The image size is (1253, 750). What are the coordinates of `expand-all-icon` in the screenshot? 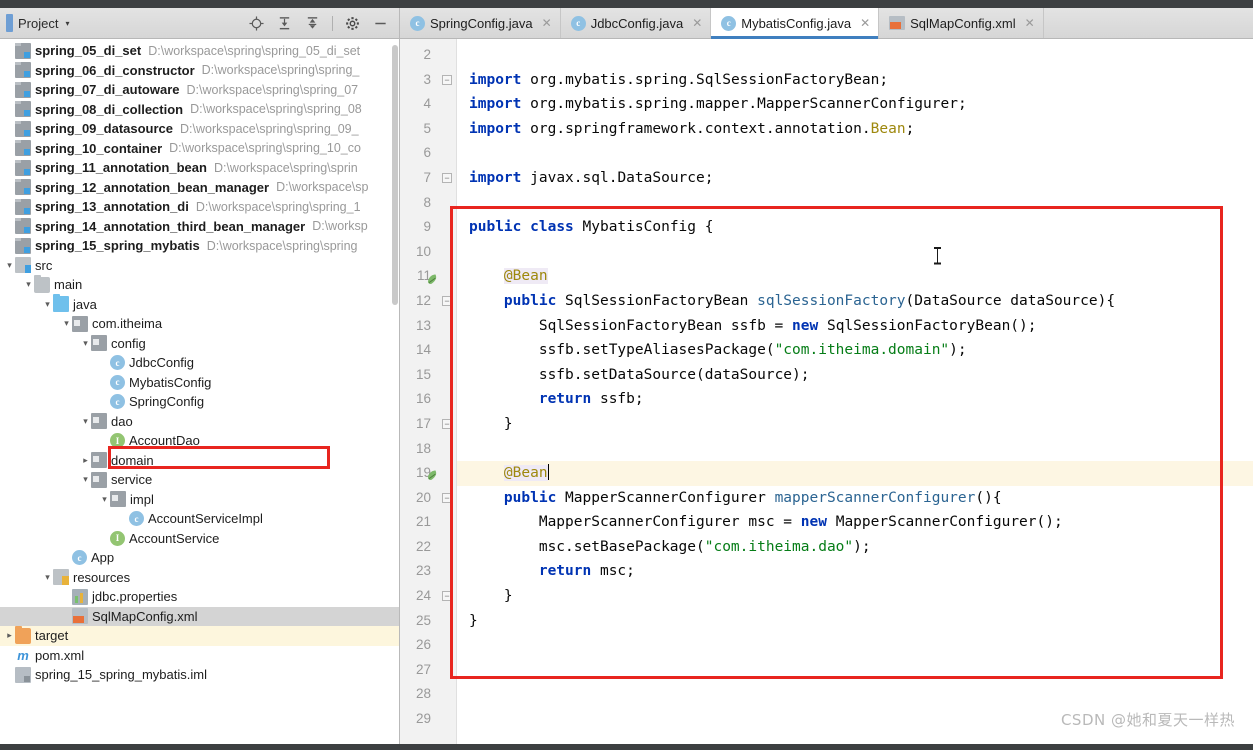 It's located at (284, 23).